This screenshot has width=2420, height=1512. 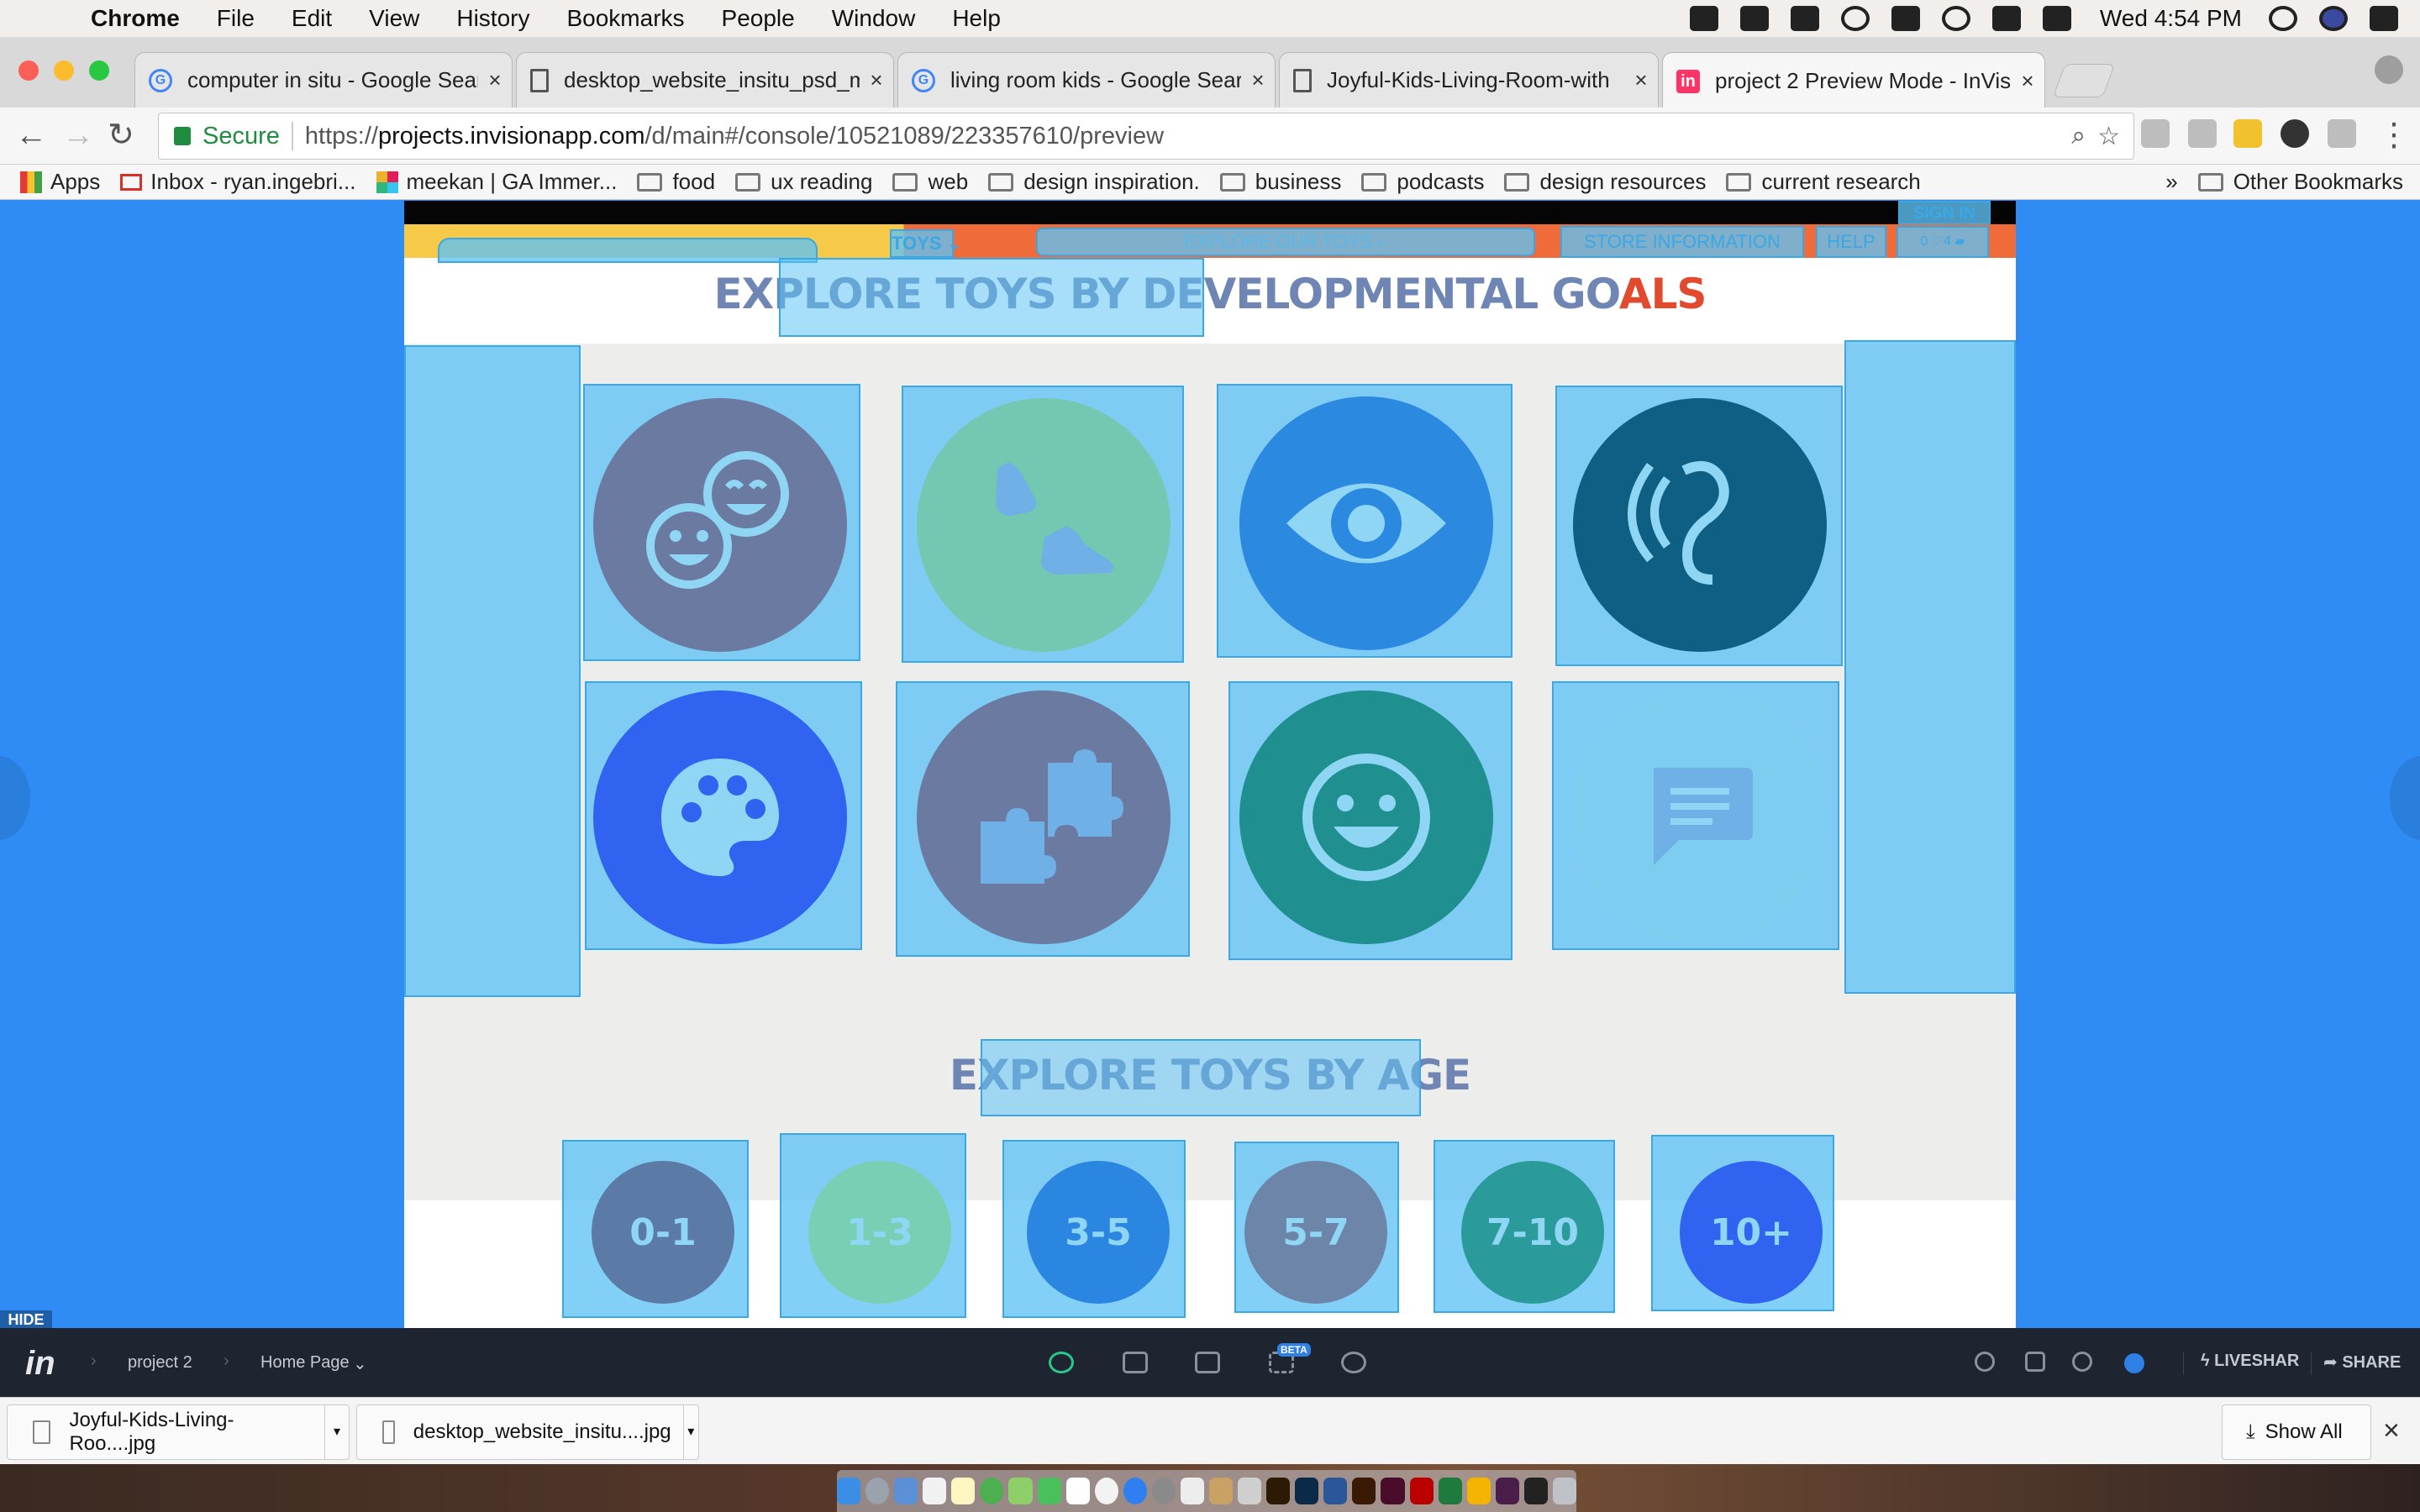 What do you see at coordinates (2391, 1431) in the screenshot?
I see `close-downloads-icon: ×` at bounding box center [2391, 1431].